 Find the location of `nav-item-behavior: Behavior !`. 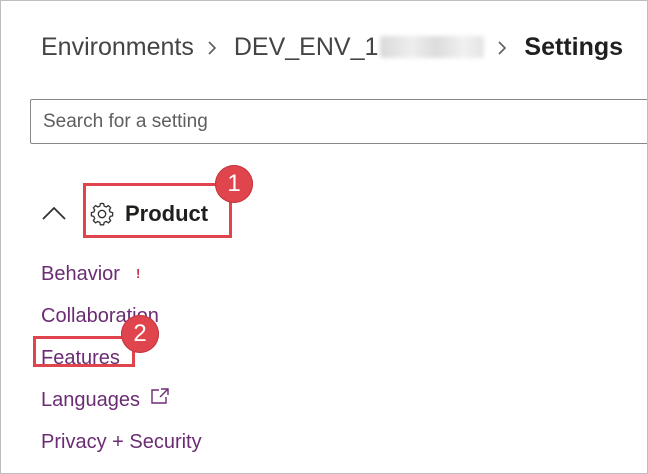

nav-item-behavior: Behavior ! is located at coordinates (121, 274).